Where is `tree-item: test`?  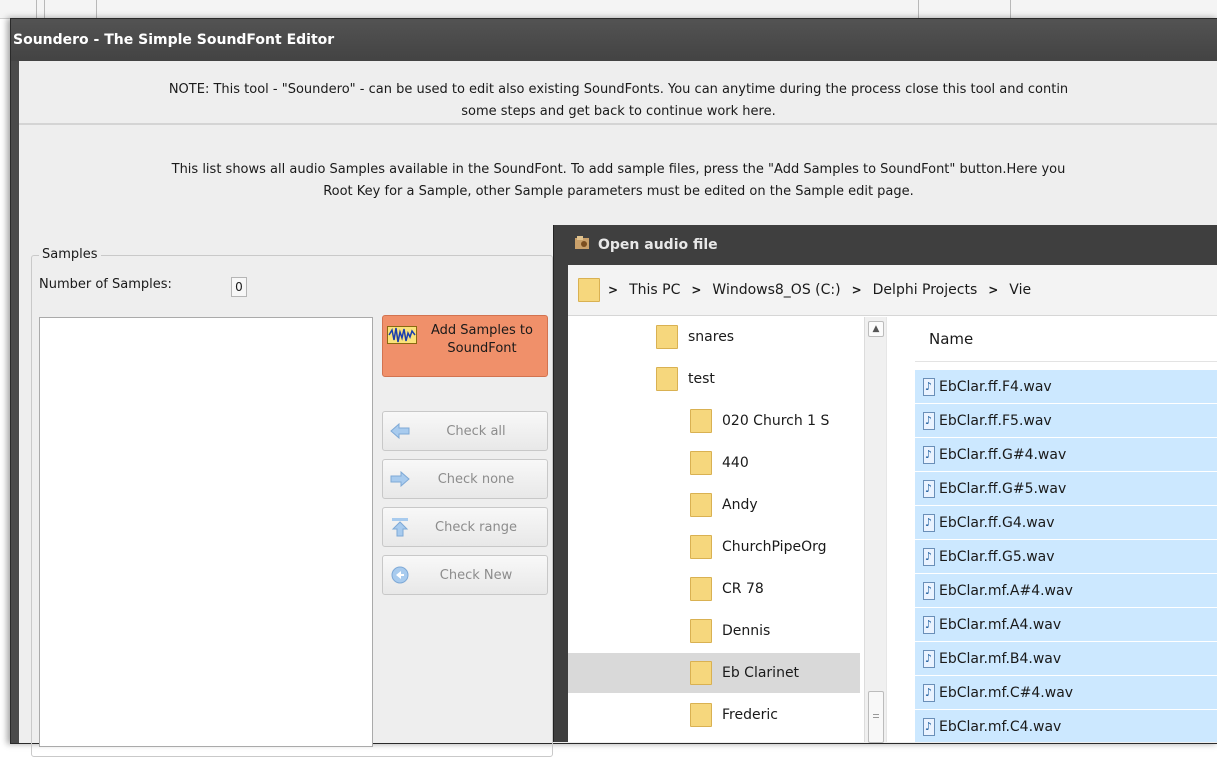 tree-item: test is located at coordinates (714, 379).